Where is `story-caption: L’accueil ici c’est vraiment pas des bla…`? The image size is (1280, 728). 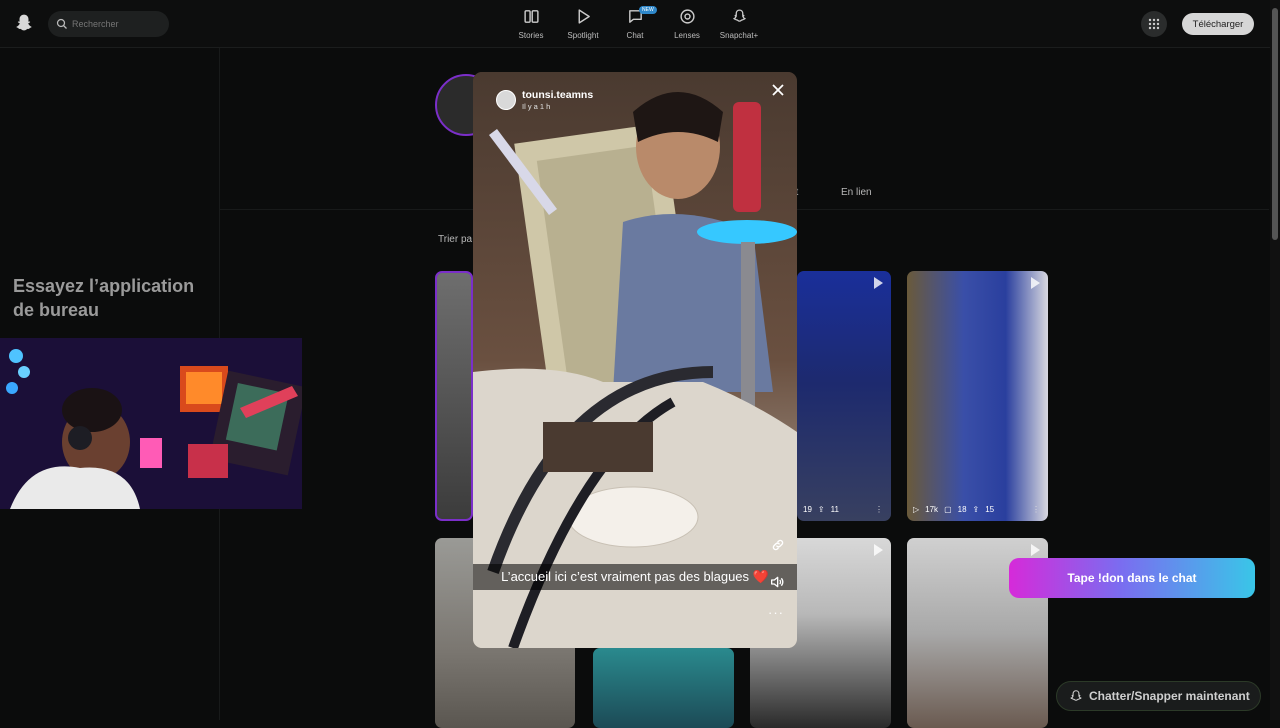
story-caption: L’accueil ici c’est vraiment pas des bla… is located at coordinates (635, 577).